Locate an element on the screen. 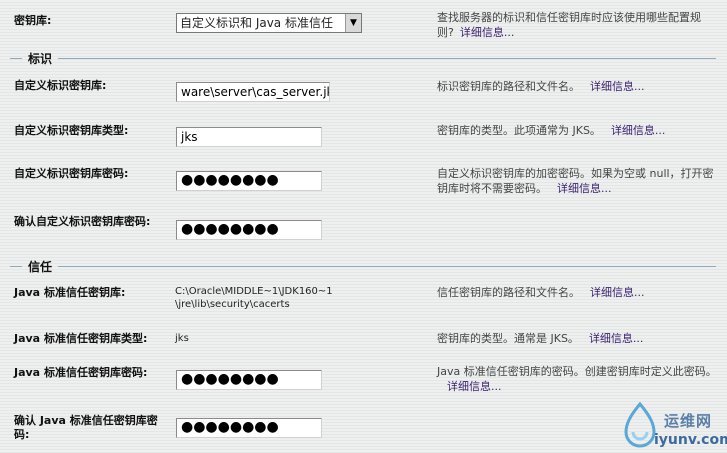 Image resolution: width=727 pixels, height=453 pixels. watermark-name: 运维网 is located at coordinates (688, 421).